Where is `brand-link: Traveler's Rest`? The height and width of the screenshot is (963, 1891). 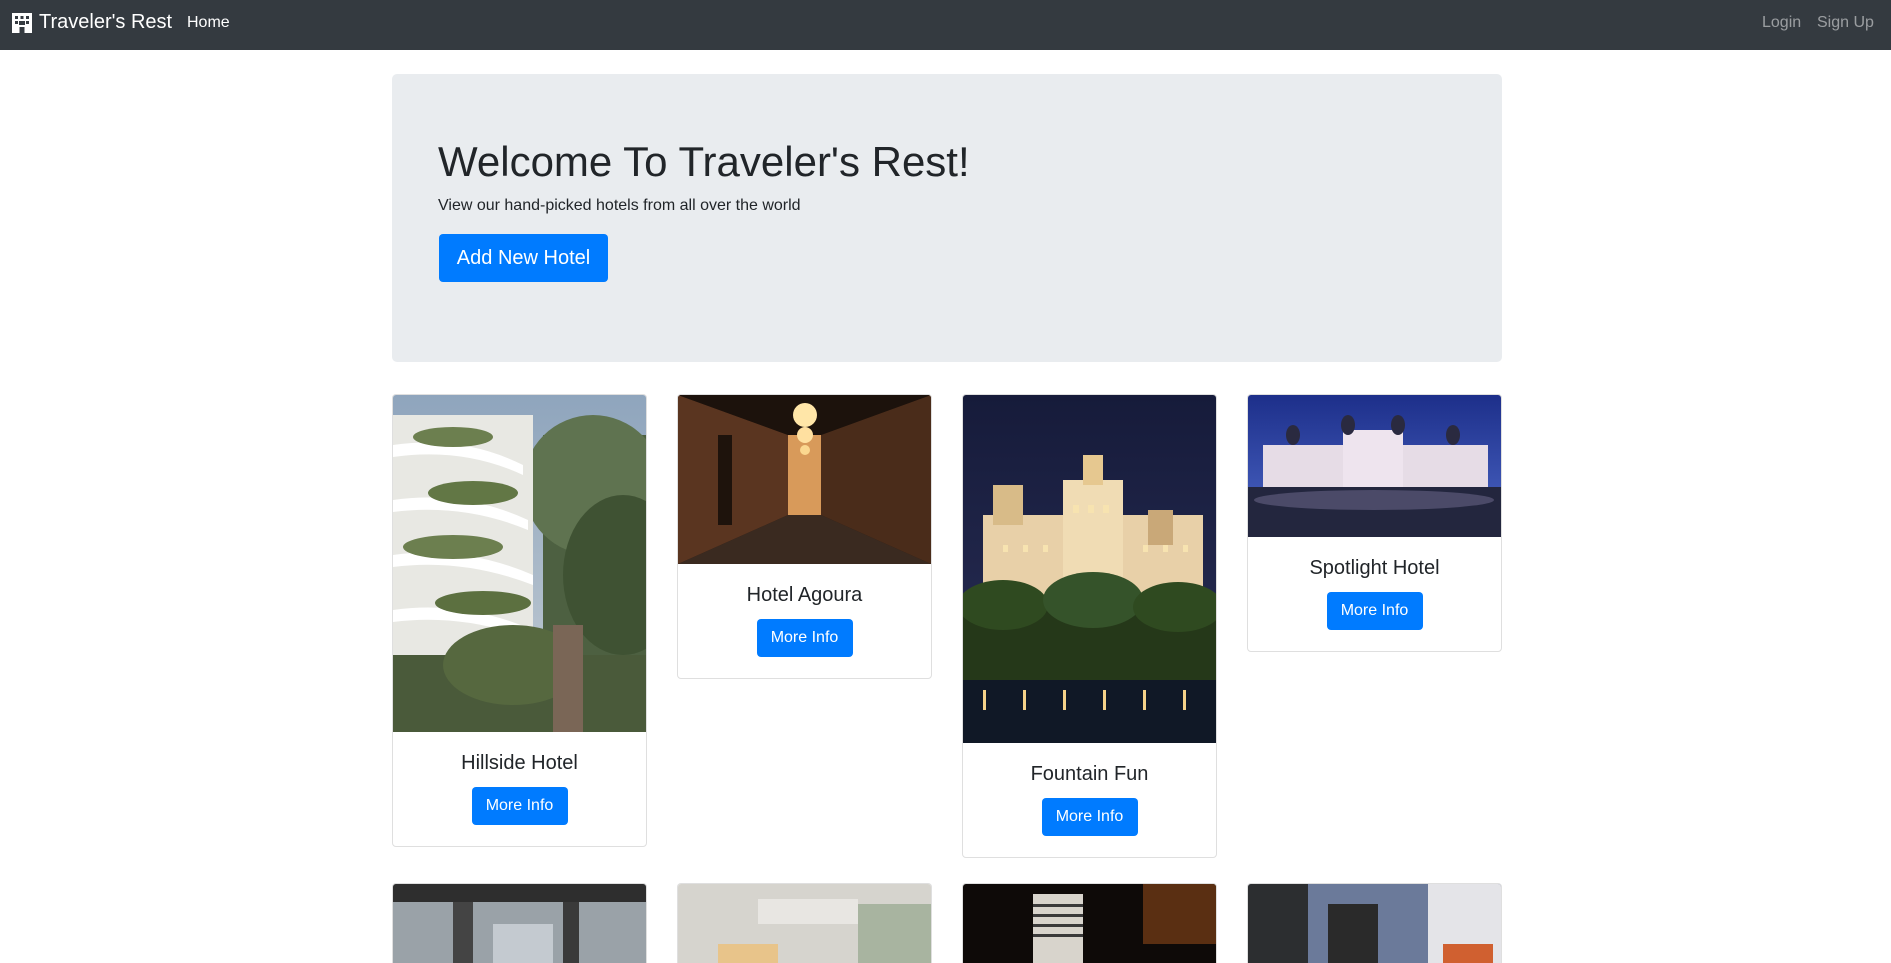
brand-link: Traveler's Rest is located at coordinates (91, 22).